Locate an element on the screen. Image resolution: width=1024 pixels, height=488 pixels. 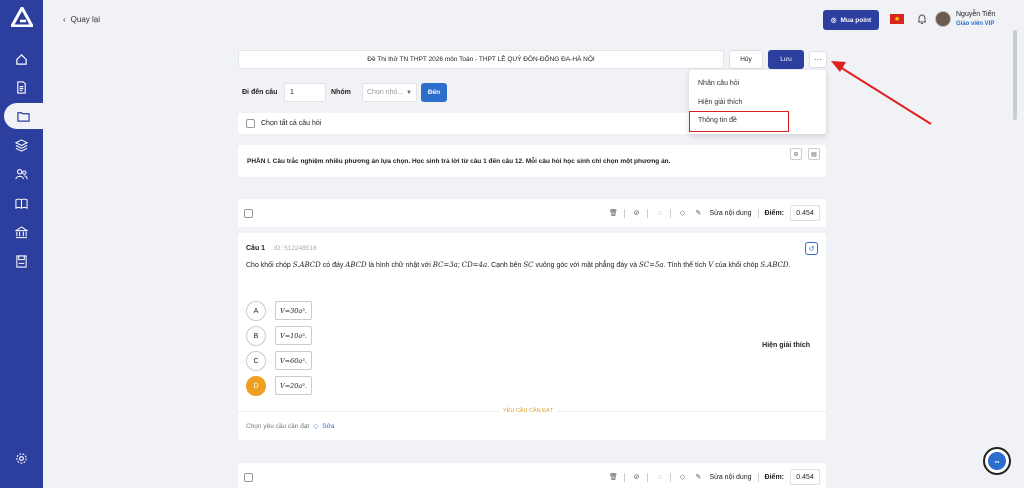
highlight-box is located at coordinates (739, 121).